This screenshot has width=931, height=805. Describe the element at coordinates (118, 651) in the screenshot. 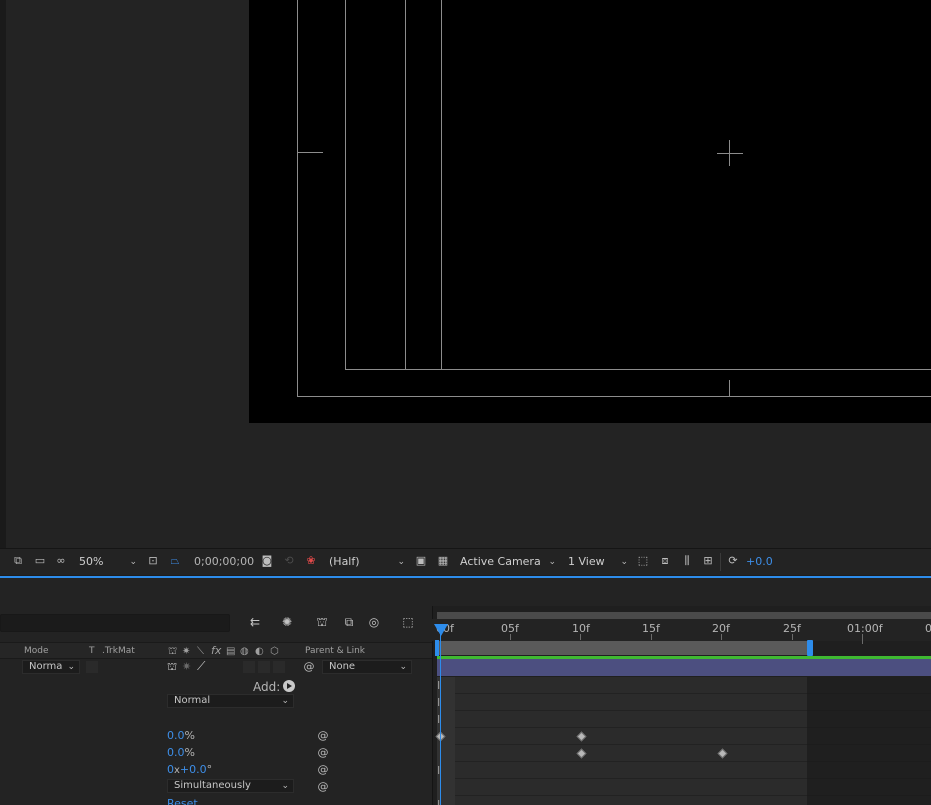

I see `track-matte-column-header: .TrkMat` at that location.